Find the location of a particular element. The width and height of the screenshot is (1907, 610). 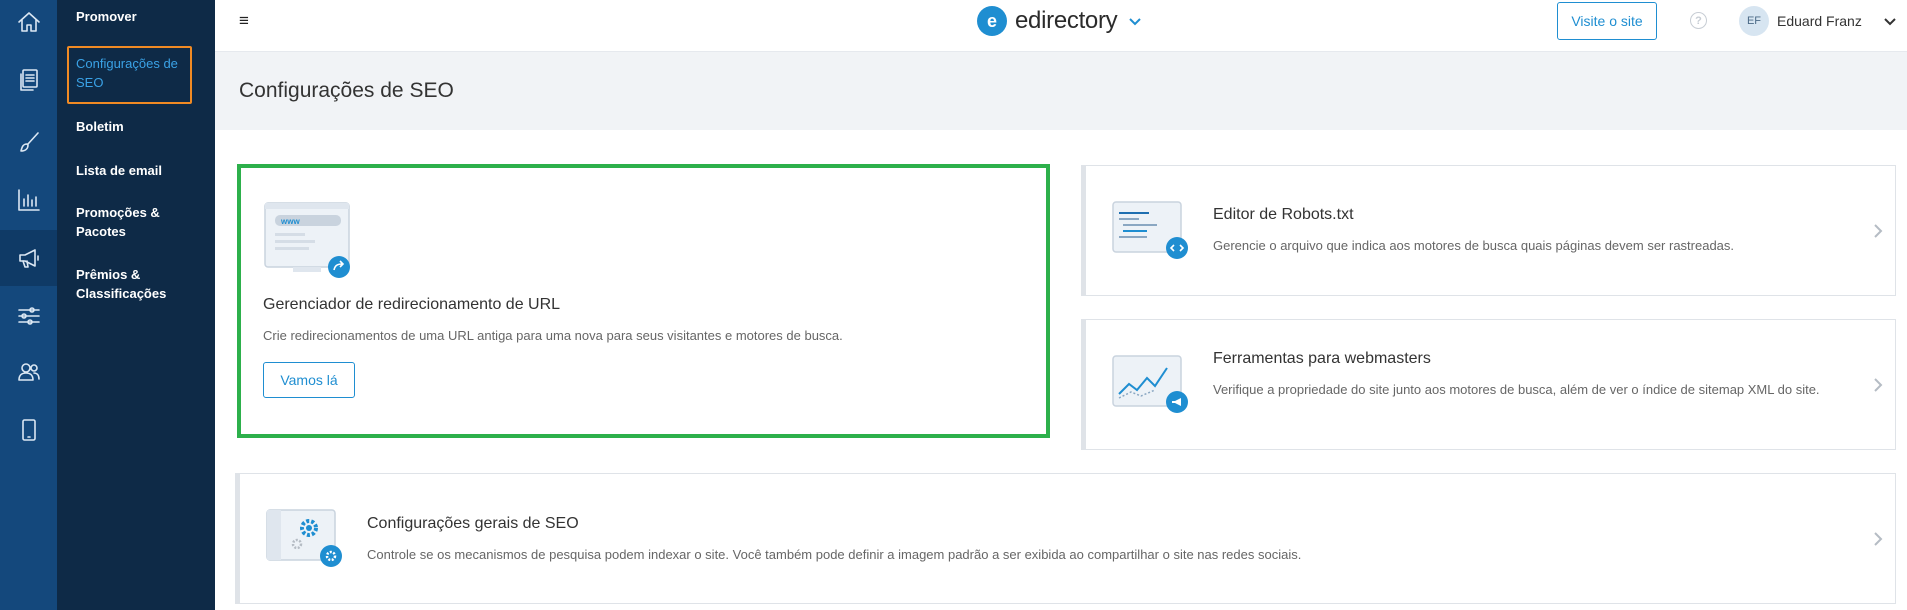

rail-settings is located at coordinates (28, 316).